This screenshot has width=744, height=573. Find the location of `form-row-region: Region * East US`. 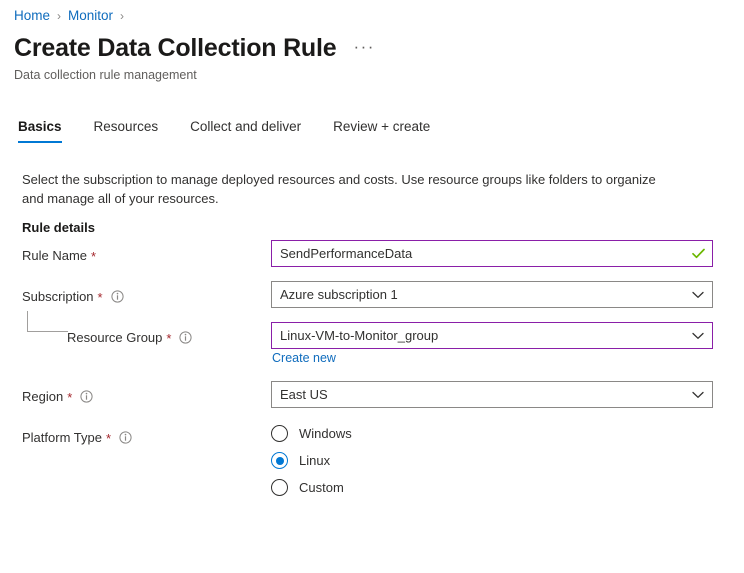

form-row-region: Region * East US is located at coordinates (372, 396).